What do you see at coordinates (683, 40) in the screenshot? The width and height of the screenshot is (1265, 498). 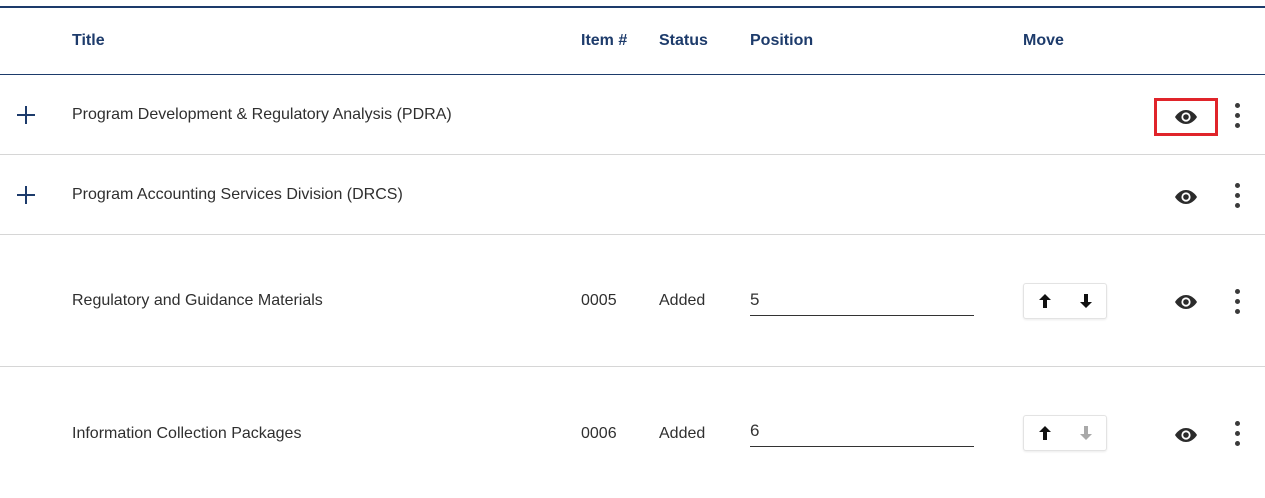 I see `column-header-status: Status` at bounding box center [683, 40].